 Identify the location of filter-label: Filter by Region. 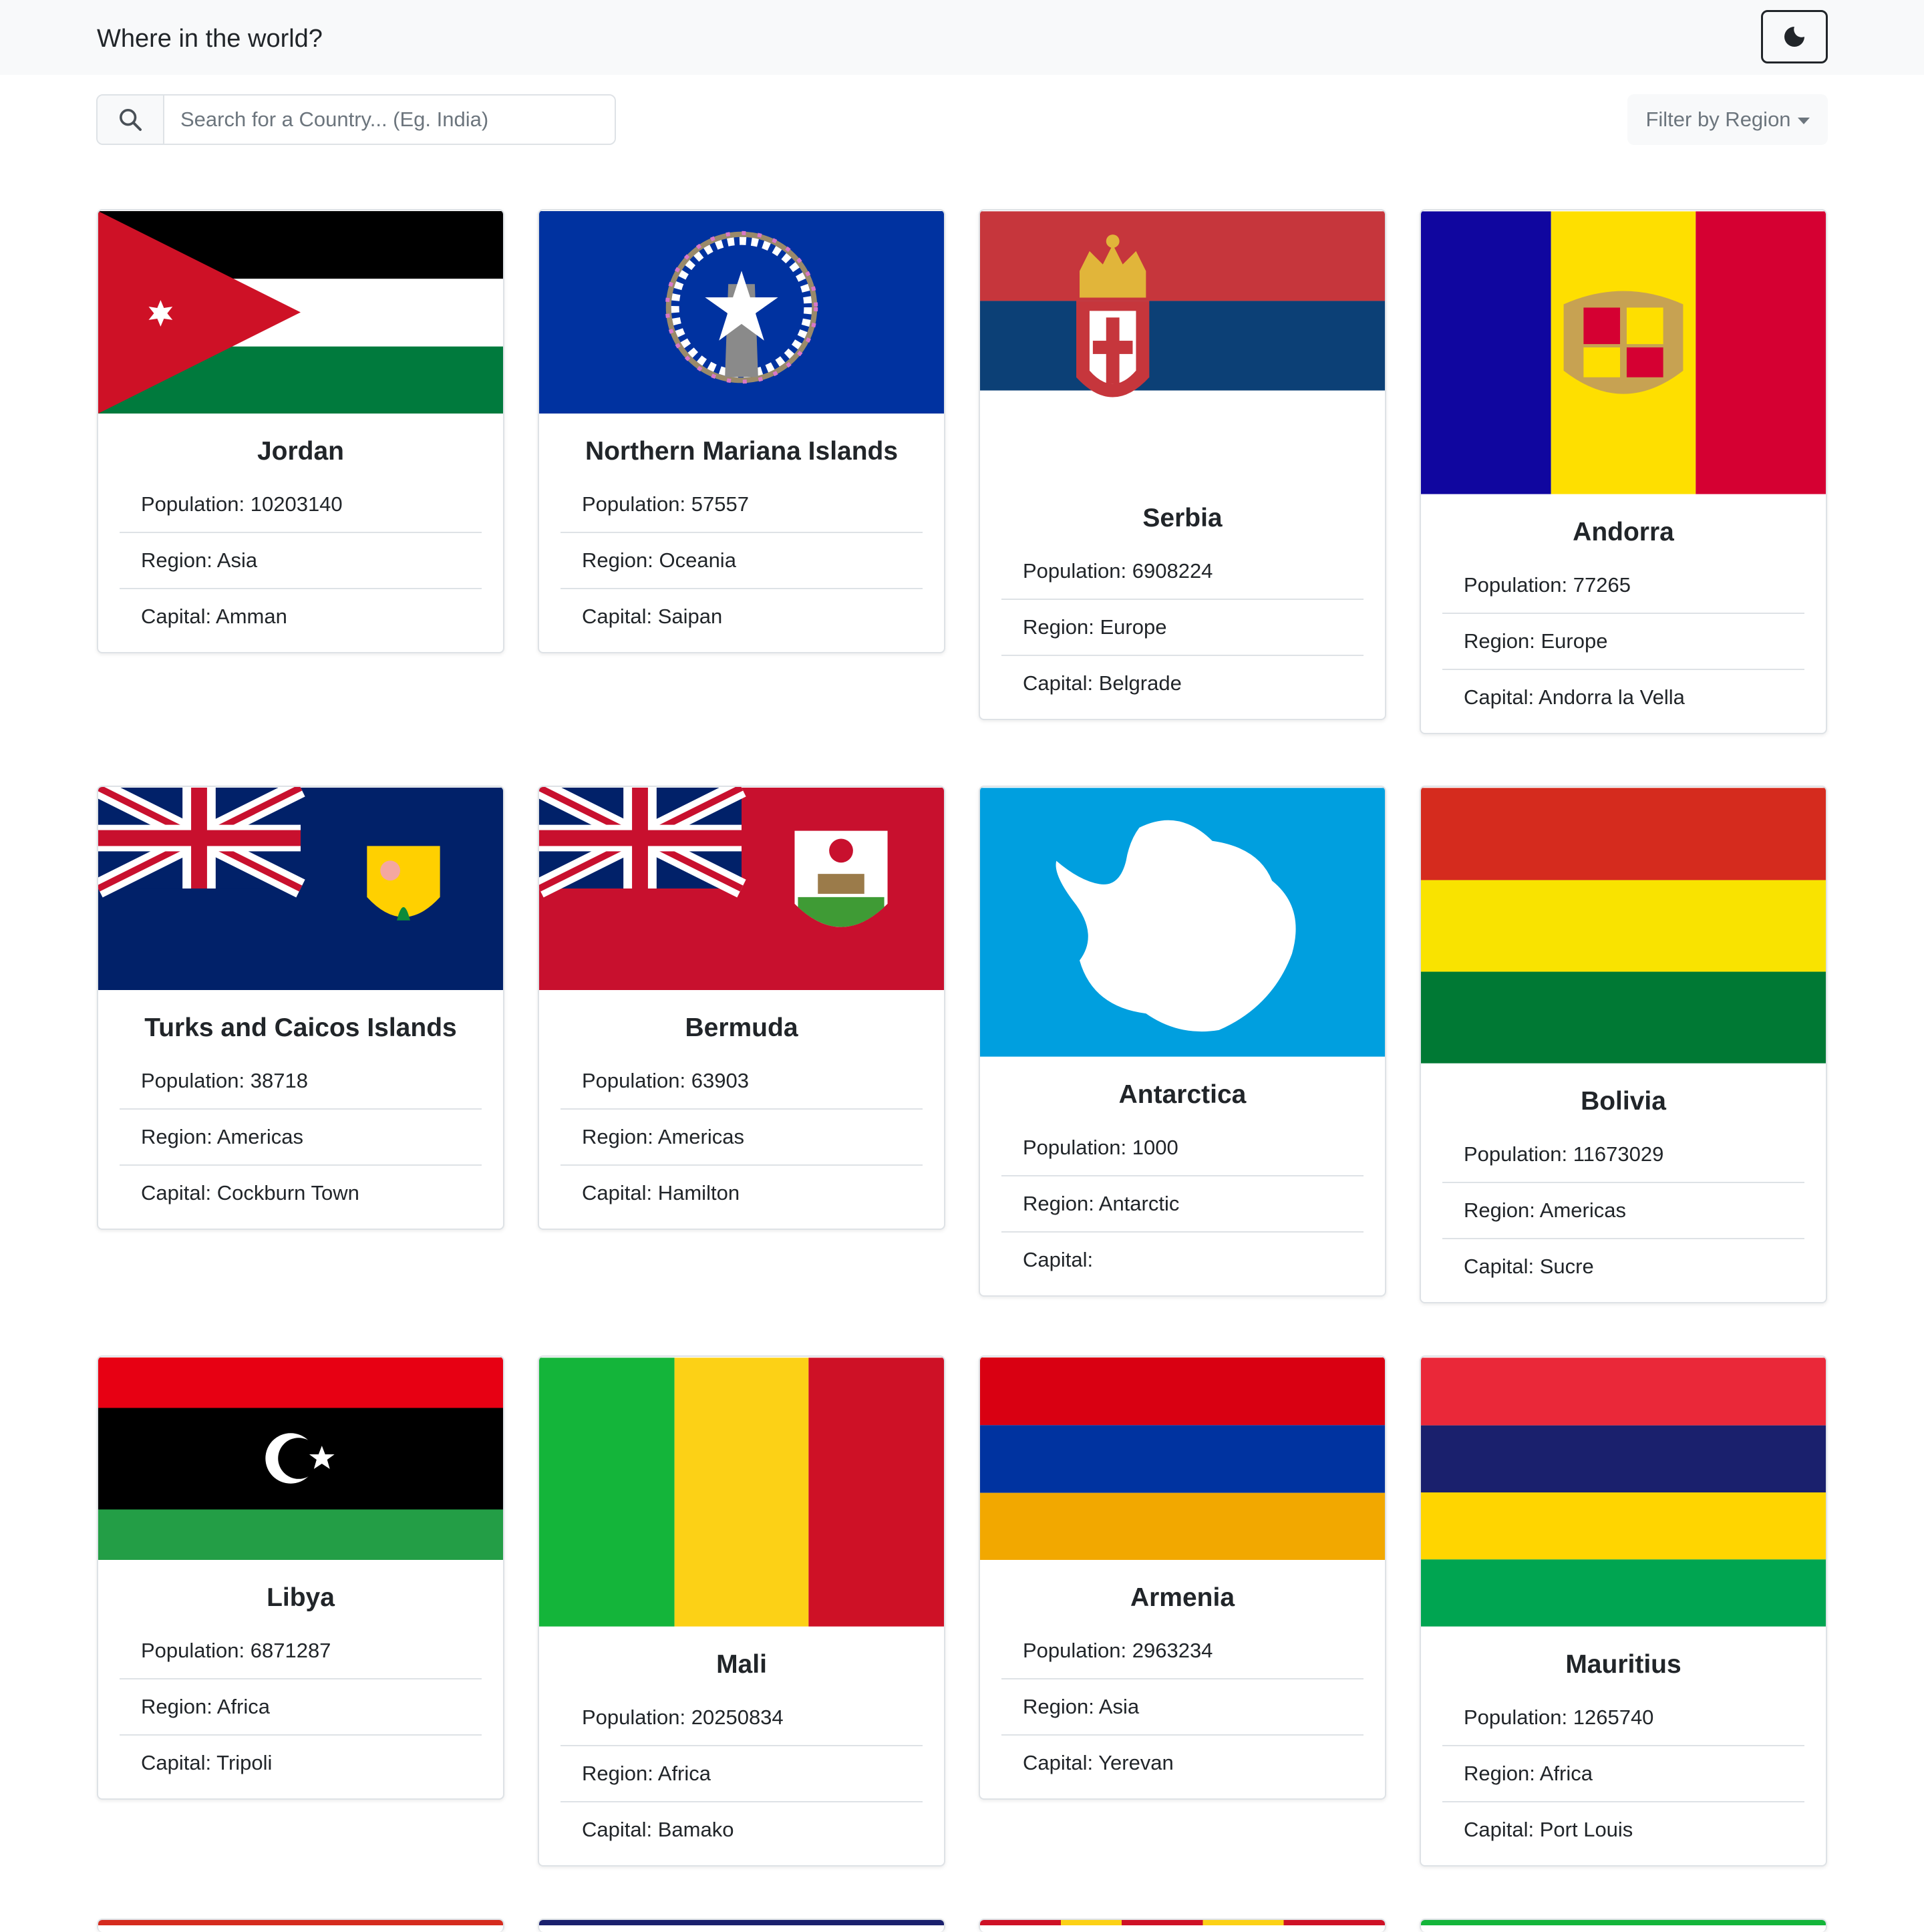
(1718, 119).